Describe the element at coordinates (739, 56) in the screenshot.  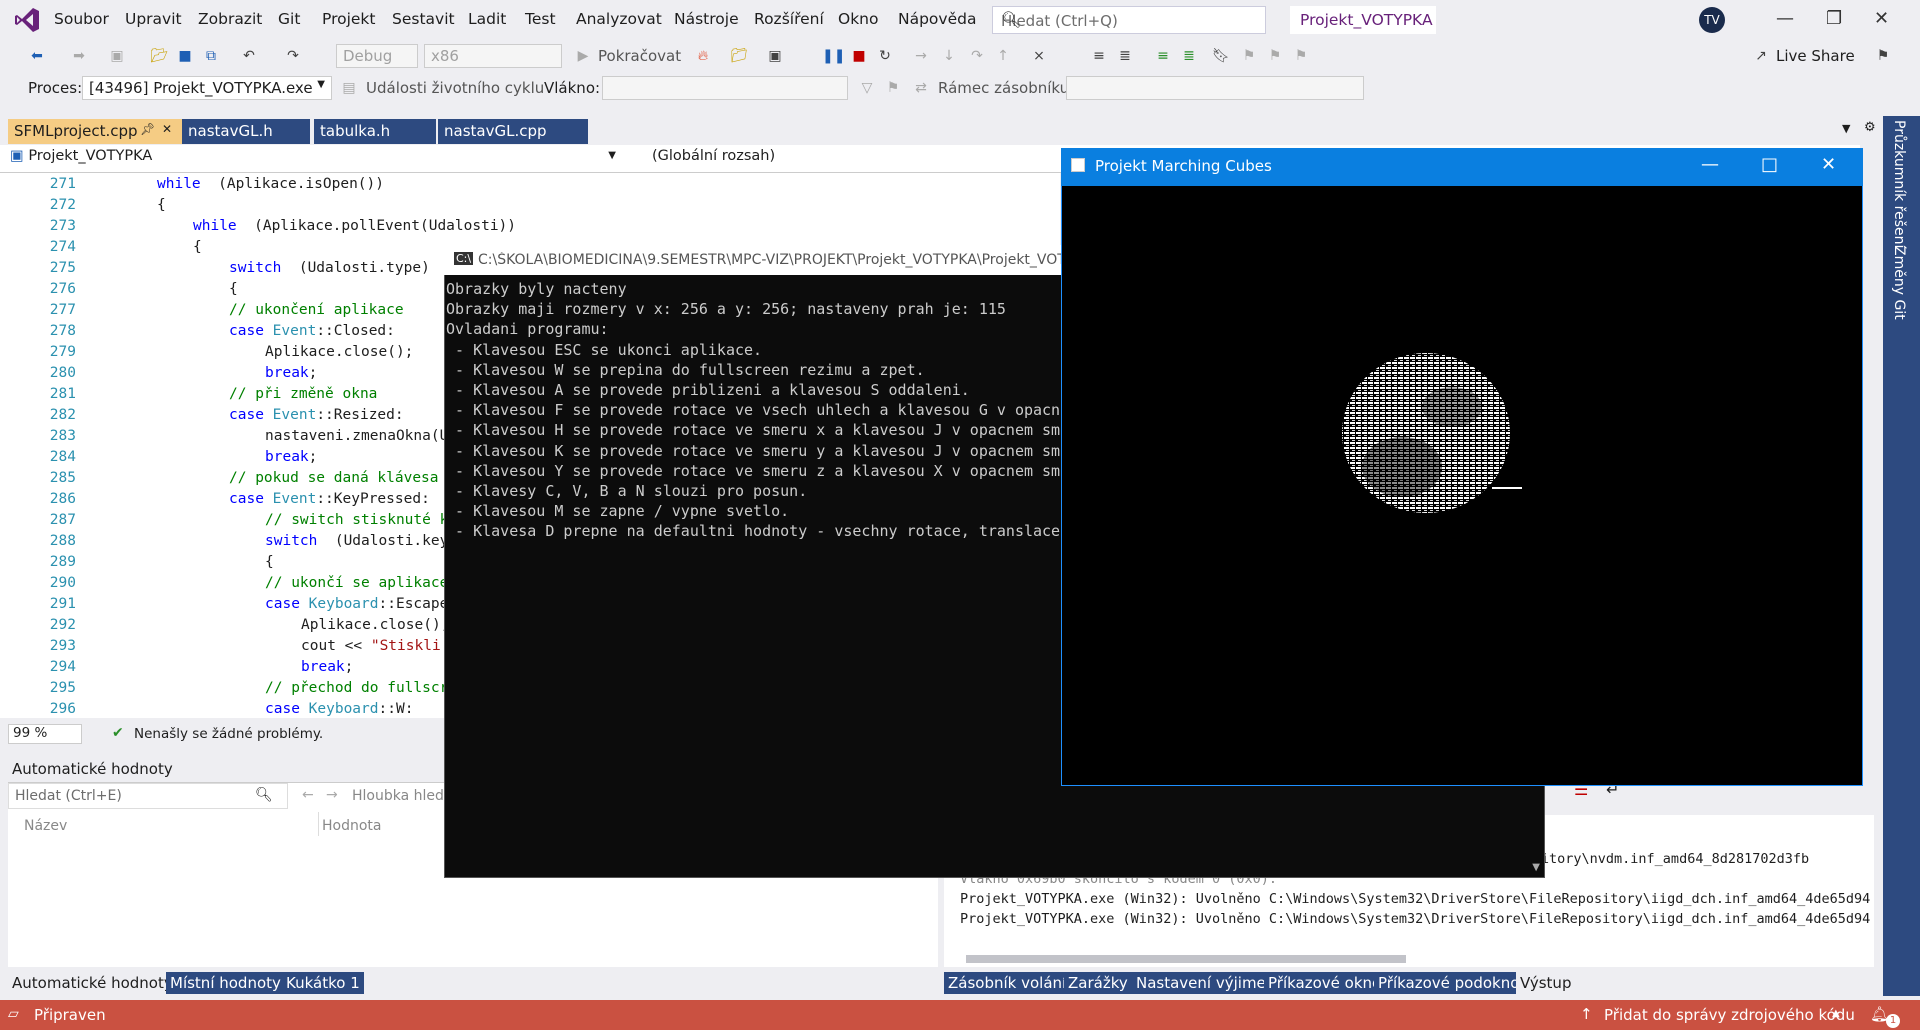
I see `folder-icon: 📁︎` at that location.